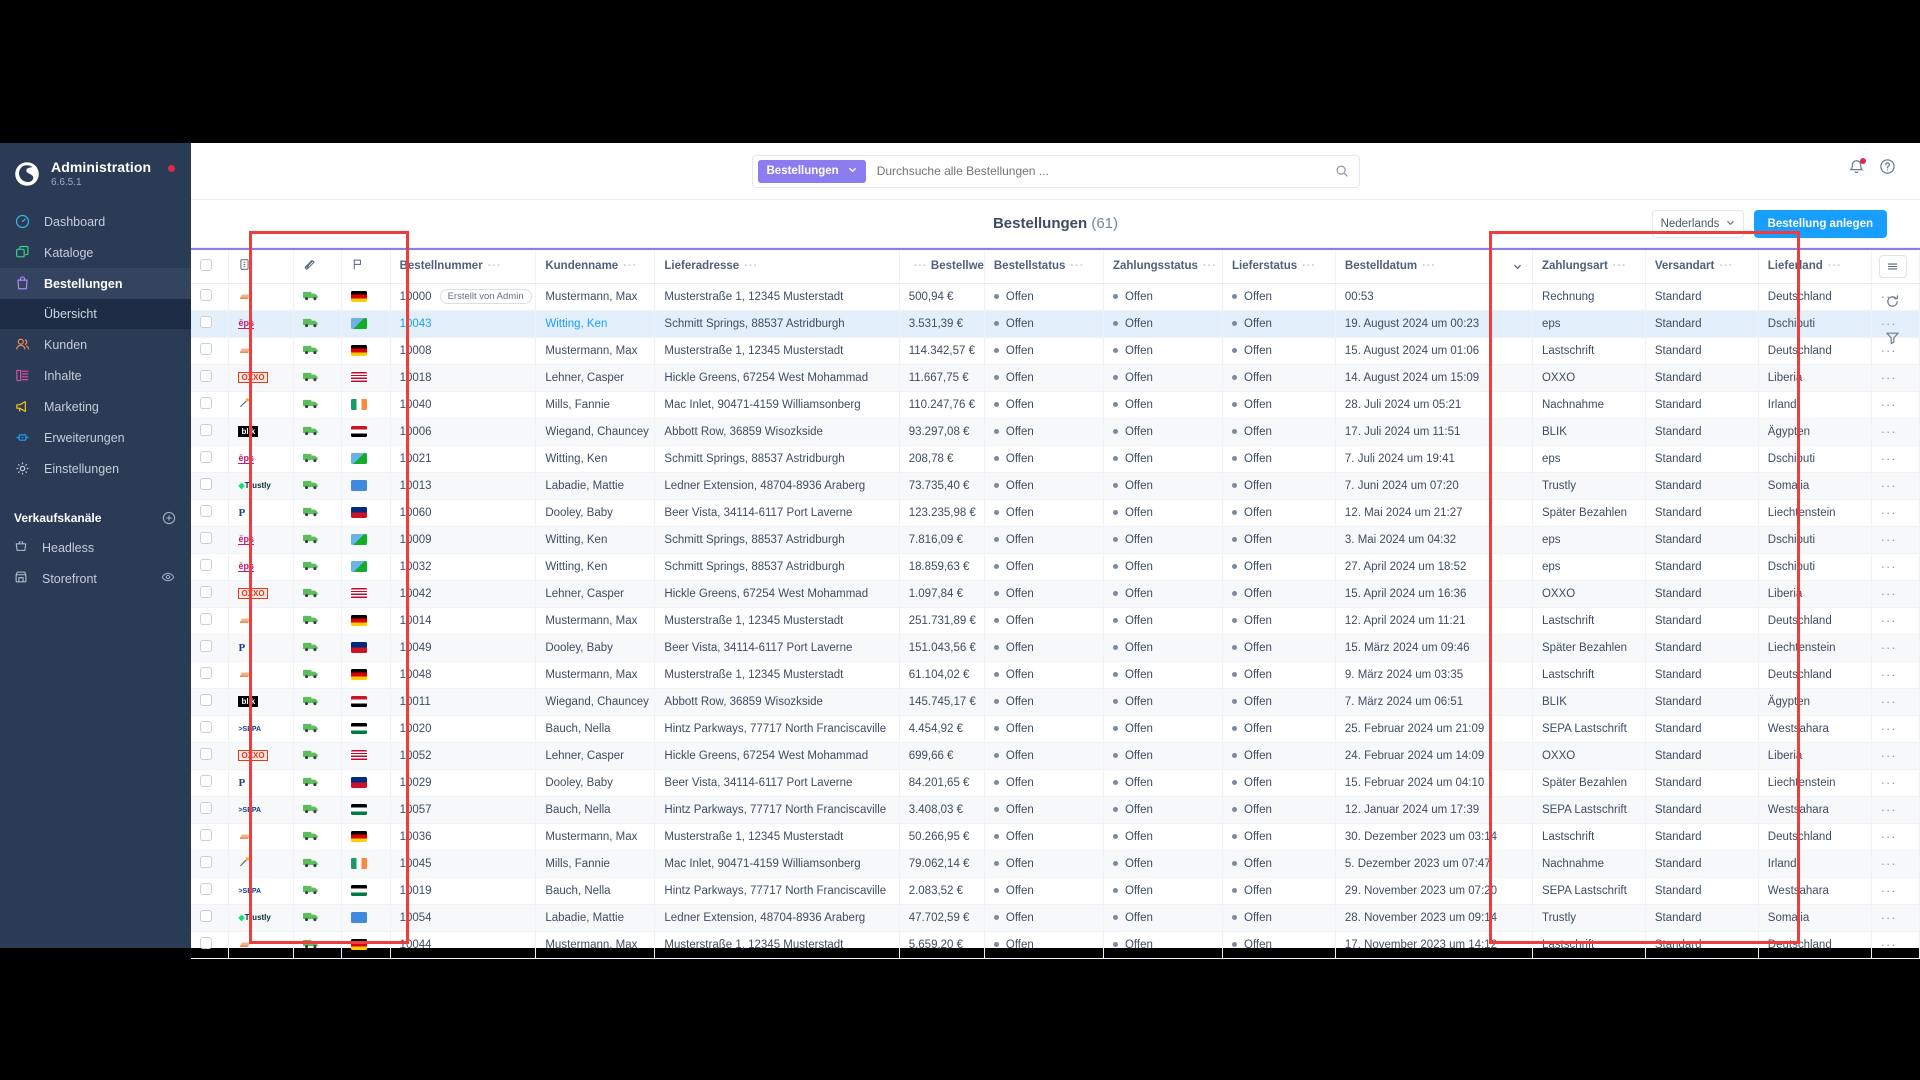 Image resolution: width=1920 pixels, height=1080 pixels. Describe the element at coordinates (416, 513) in the screenshot. I see `order-number-link: 10060` at that location.